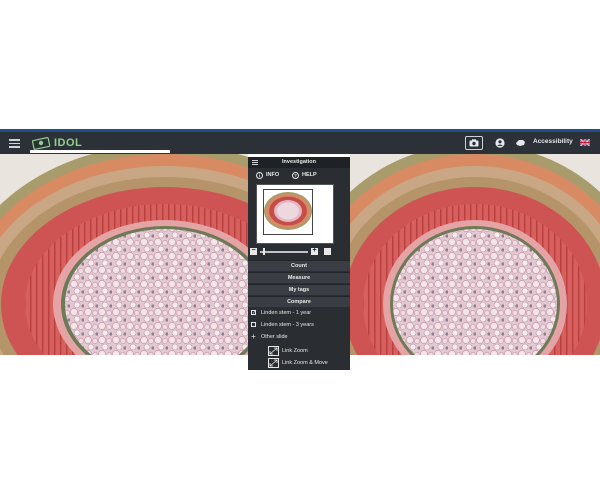  I want to click on panel-header: Investigation, so click(299, 162).